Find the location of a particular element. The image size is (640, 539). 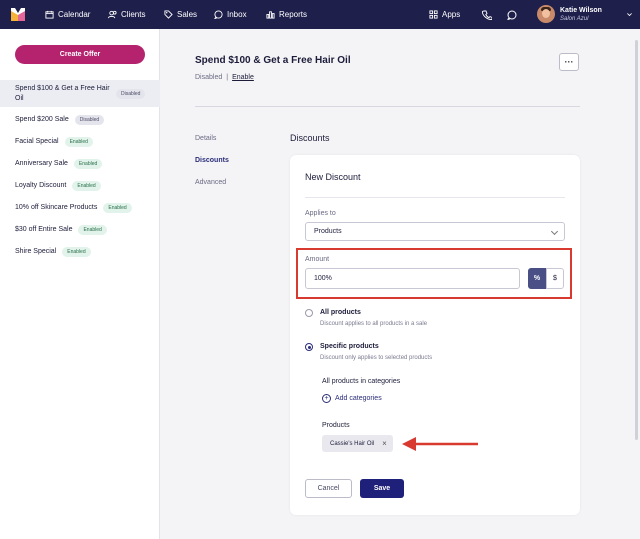

add-categories-button: + Add categories is located at coordinates (352, 398).